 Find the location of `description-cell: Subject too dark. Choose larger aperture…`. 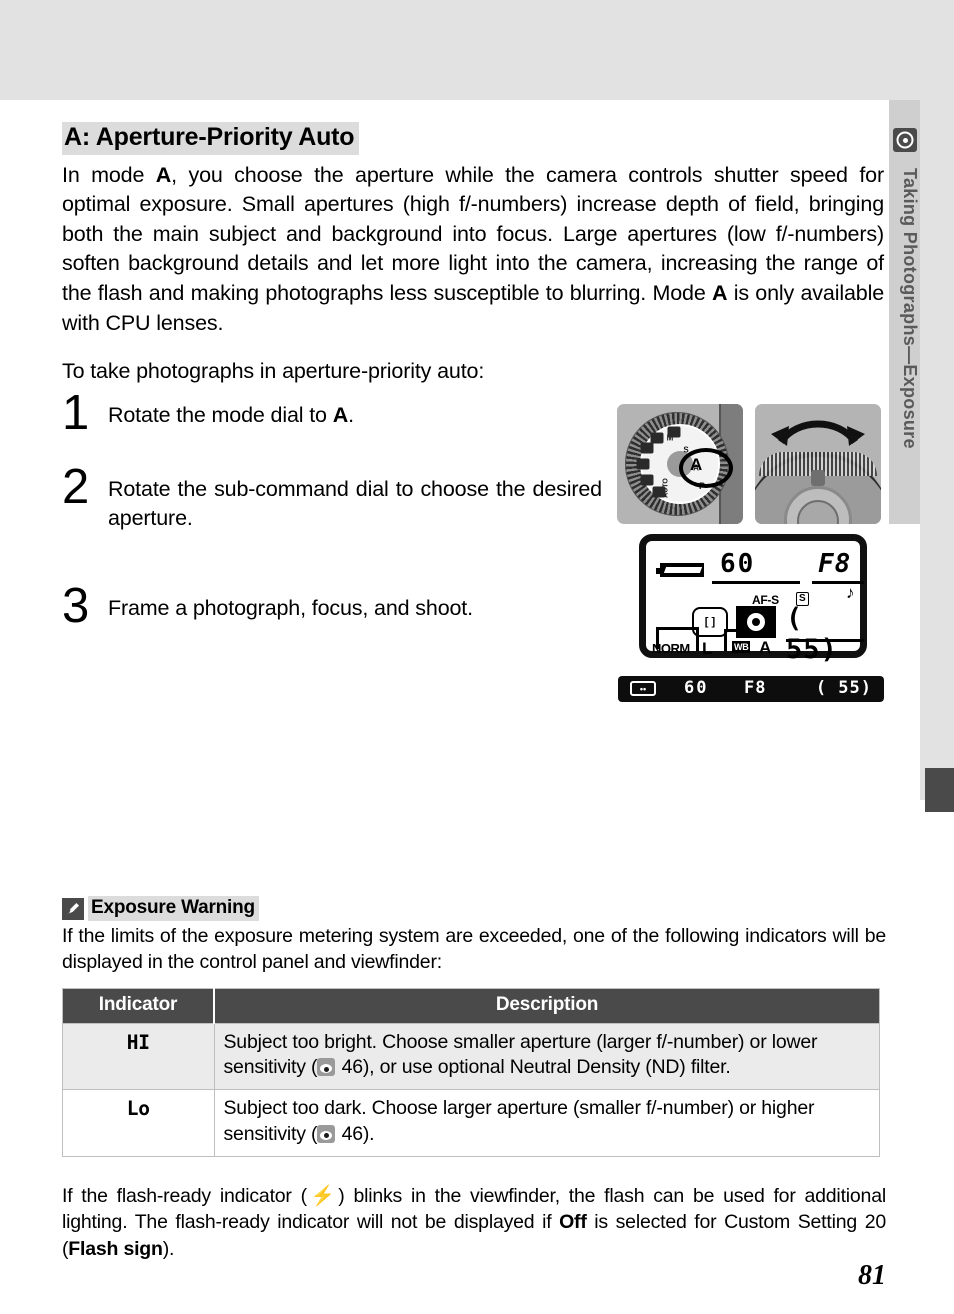

description-cell: Subject too dark. Choose larger aperture… is located at coordinates (547, 1123).